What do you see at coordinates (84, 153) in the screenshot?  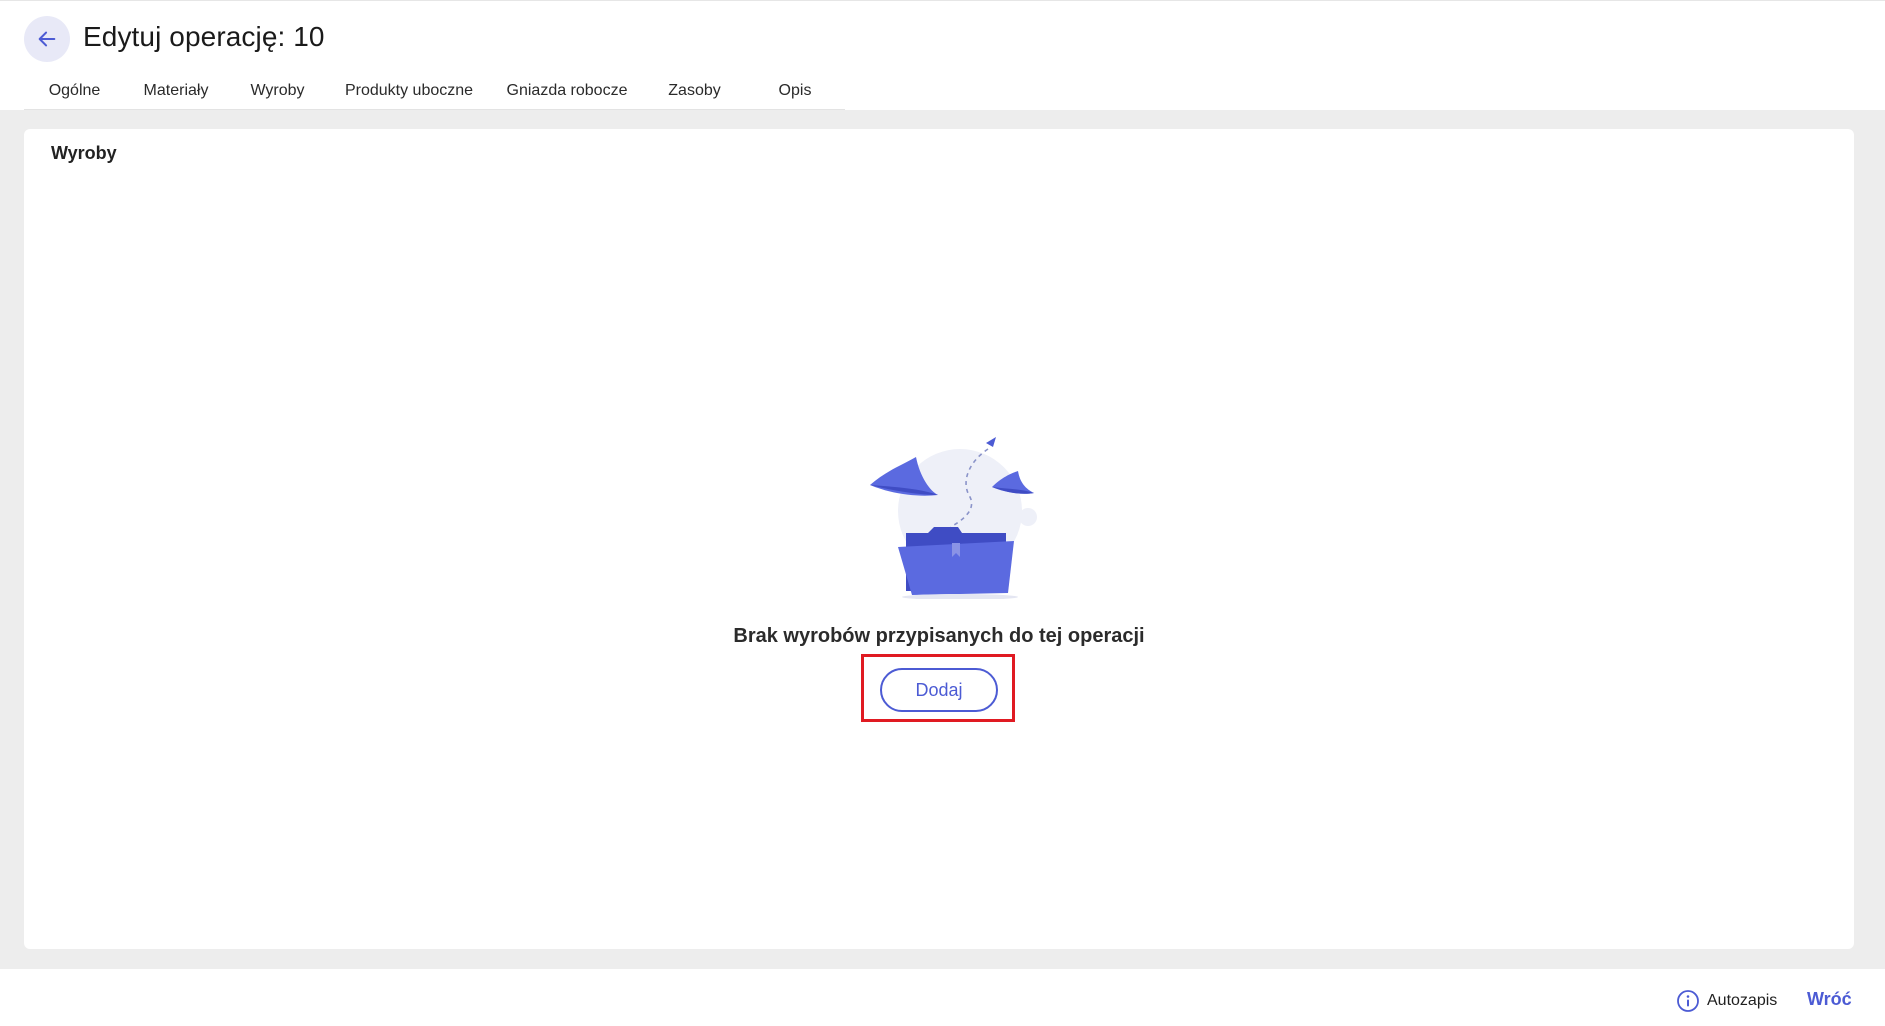 I see `panel-title: Wyroby` at bounding box center [84, 153].